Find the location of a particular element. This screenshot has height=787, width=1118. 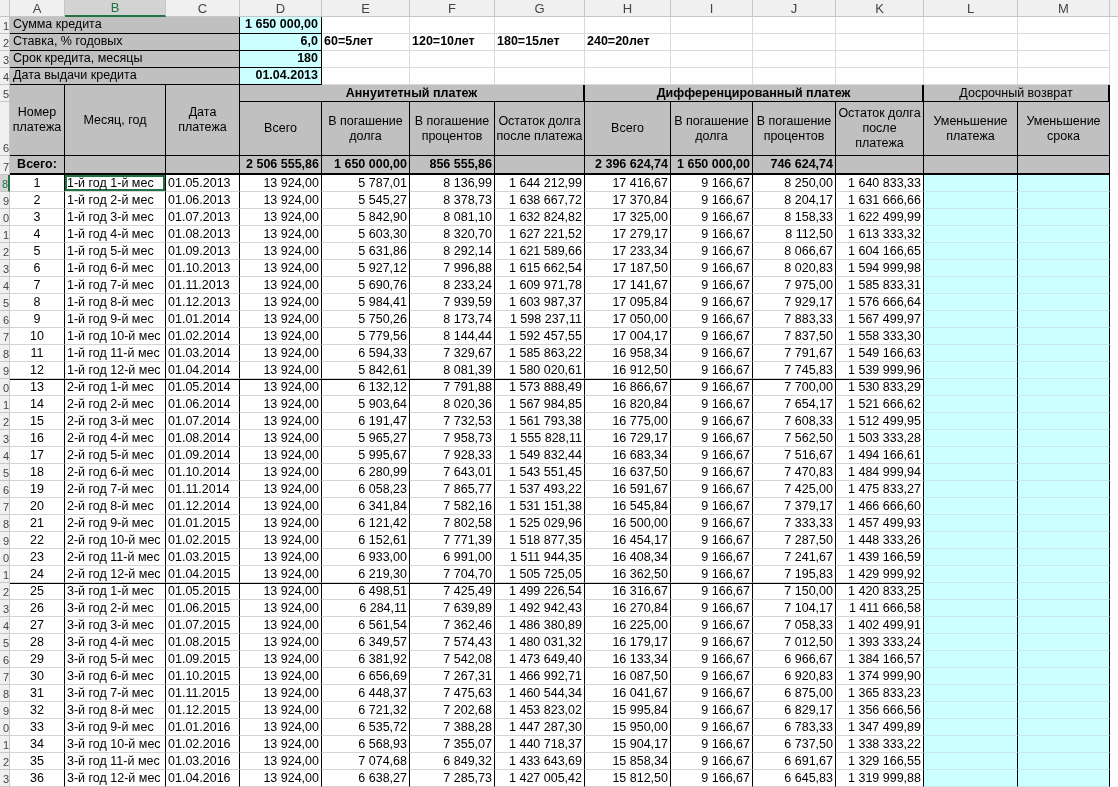

table-cell: 17 279,17 is located at coordinates (628, 234).